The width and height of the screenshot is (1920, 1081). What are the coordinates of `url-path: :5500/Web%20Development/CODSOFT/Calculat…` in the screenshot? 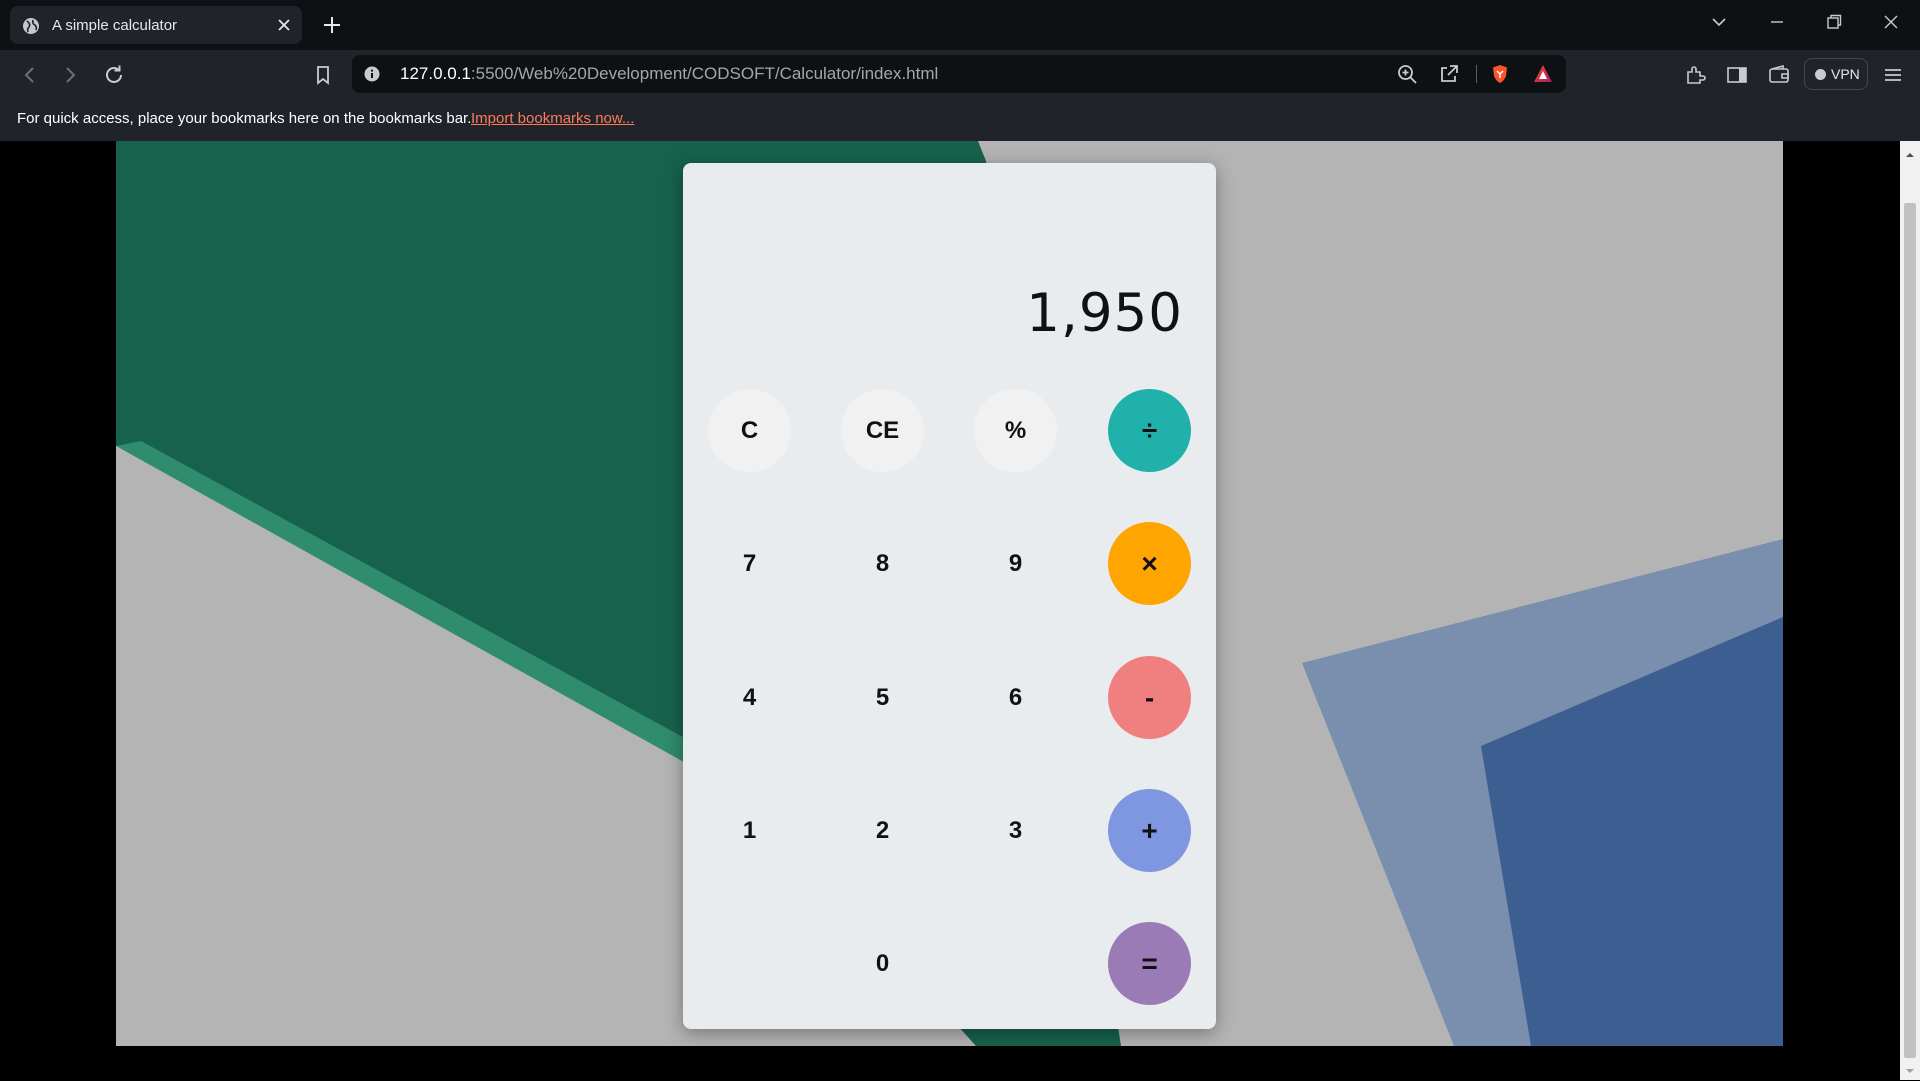 It's located at (704, 73).